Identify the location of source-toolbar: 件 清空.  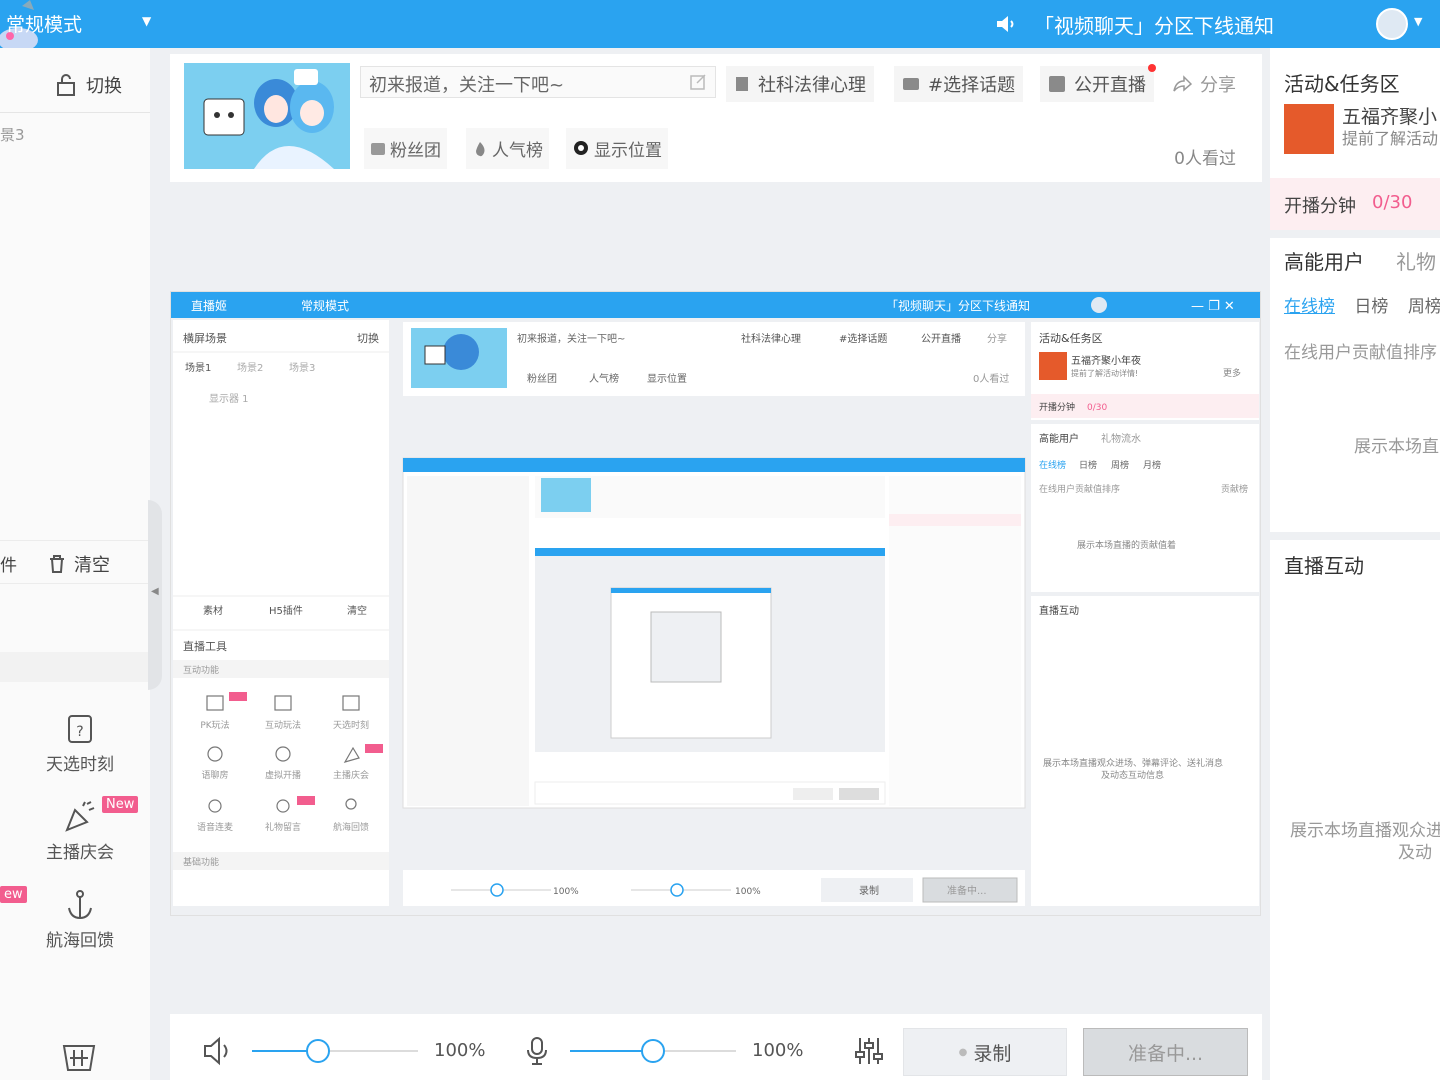
(75, 562).